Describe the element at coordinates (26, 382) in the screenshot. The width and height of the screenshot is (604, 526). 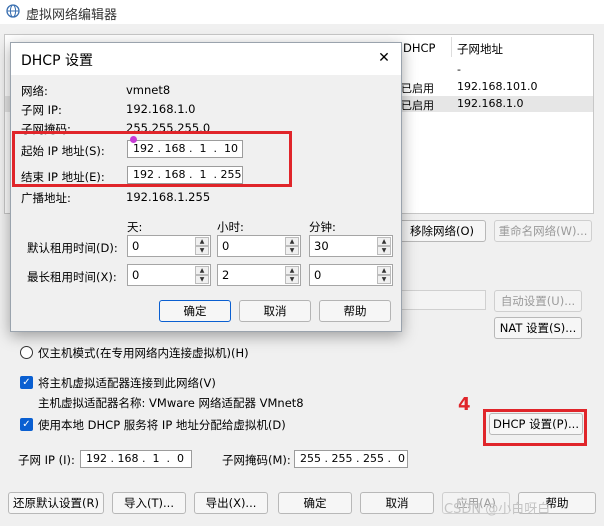
I see `connect-adapter-checkbox: ✓` at that location.